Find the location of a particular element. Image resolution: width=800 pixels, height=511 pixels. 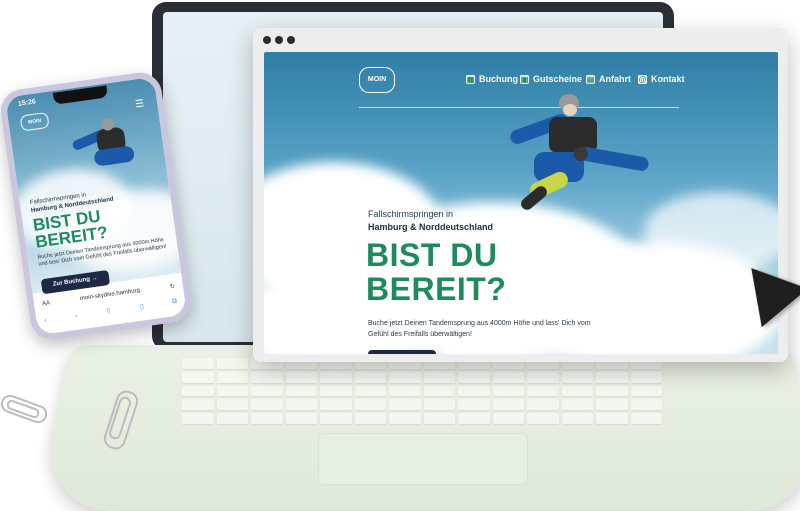

laptop-keyboard is located at coordinates (422, 391).